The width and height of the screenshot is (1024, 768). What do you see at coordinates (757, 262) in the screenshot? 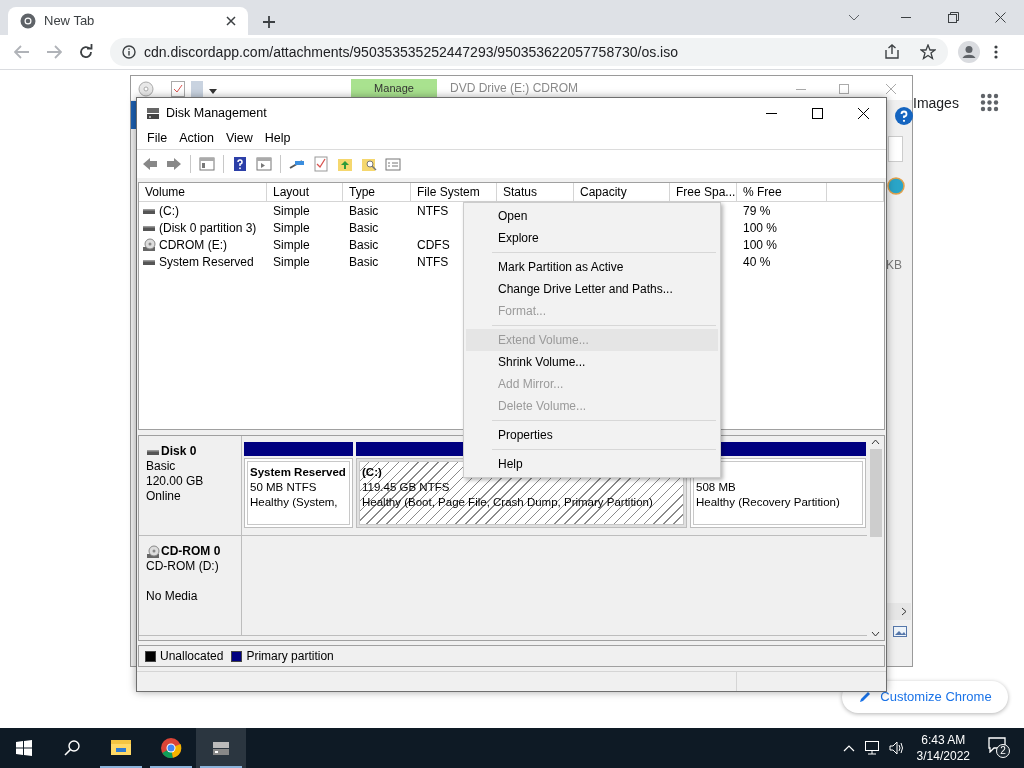
I see `table-cell-text: 40 %` at bounding box center [757, 262].